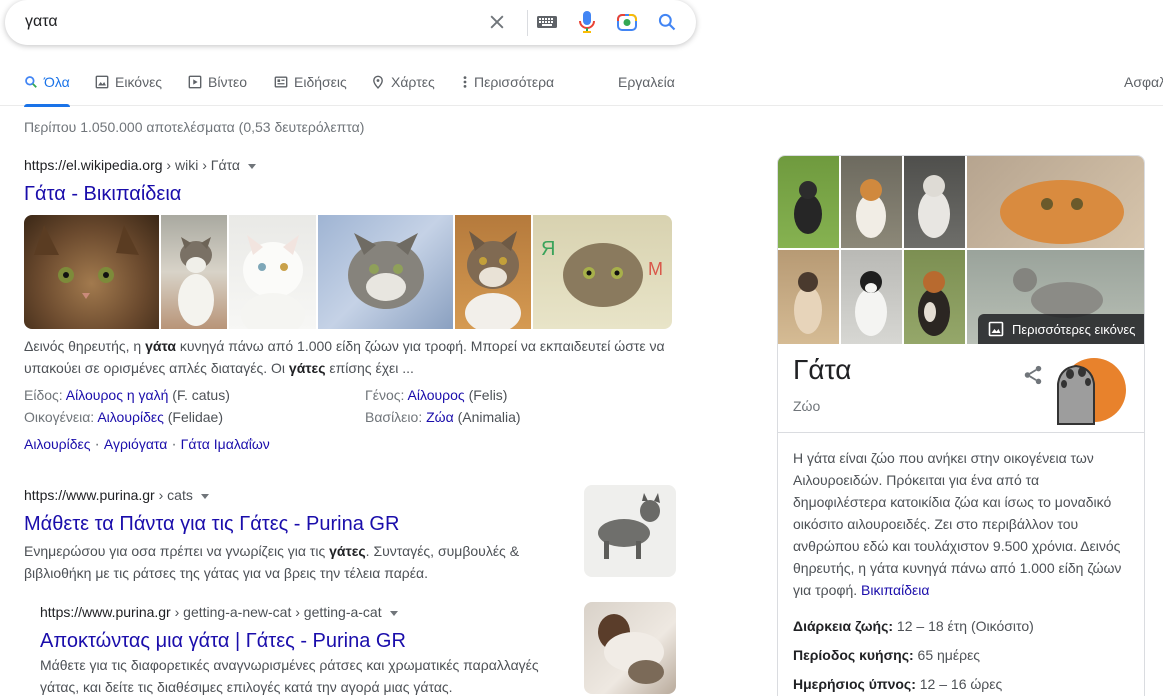  I want to click on cite-domain: https://el.wikipedia.org, so click(93, 165).